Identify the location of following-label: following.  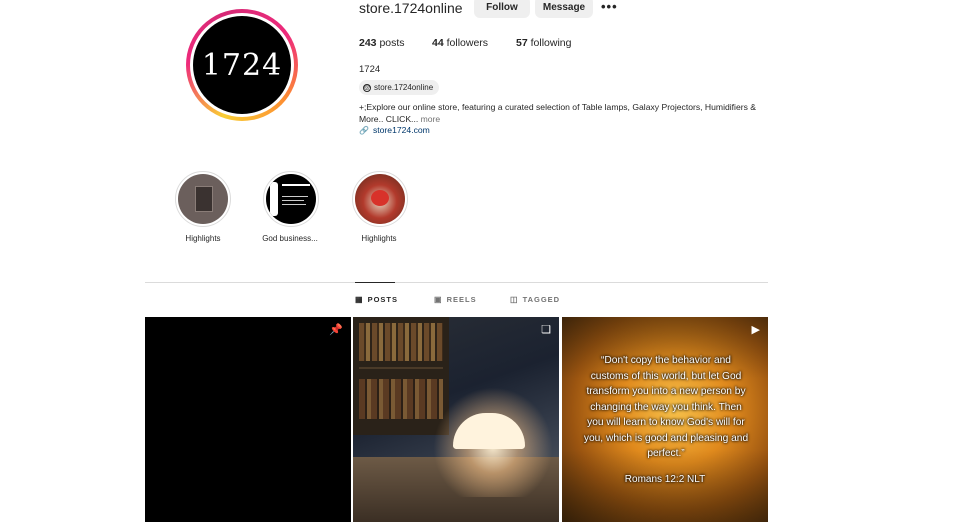
(551, 43).